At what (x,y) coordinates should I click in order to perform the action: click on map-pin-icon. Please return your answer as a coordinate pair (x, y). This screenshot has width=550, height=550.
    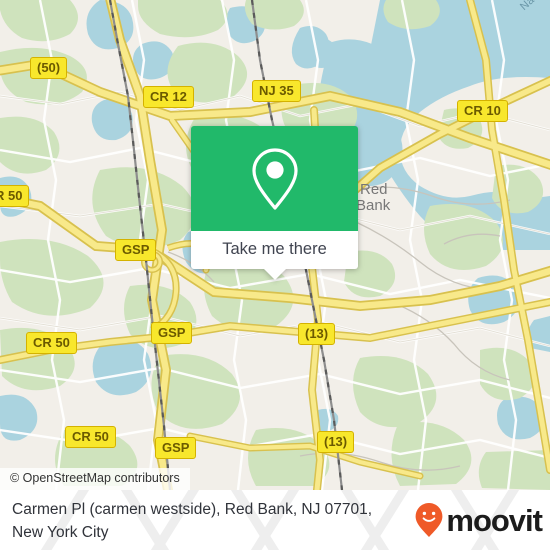
    Looking at the image, I should click on (274, 178).